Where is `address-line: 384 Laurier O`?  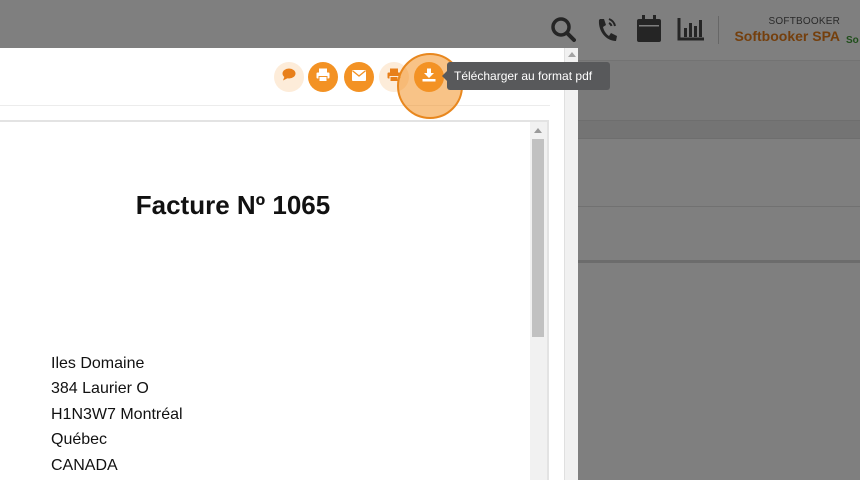 address-line: 384 Laurier O is located at coordinates (100, 389).